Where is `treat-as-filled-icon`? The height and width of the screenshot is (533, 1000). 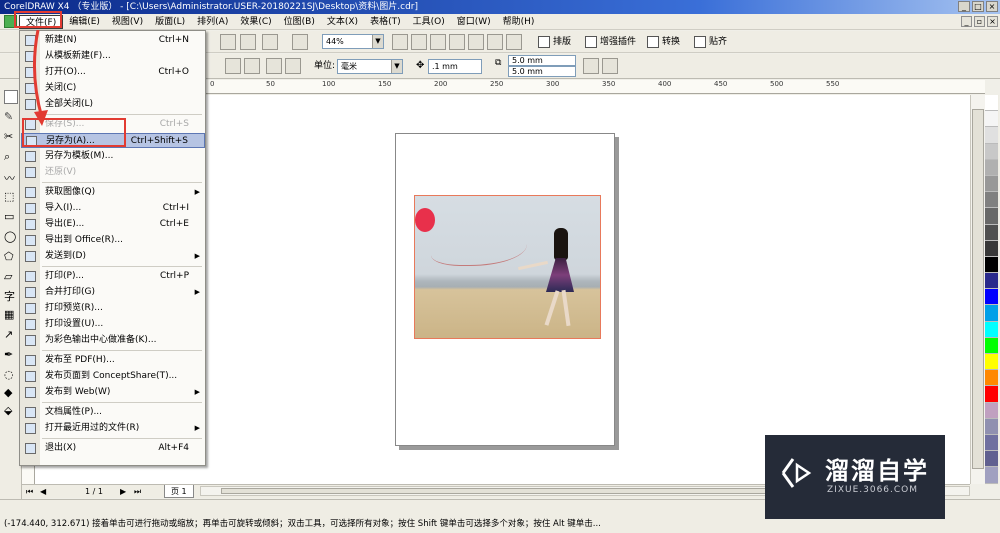
treat-as-filled-icon is located at coordinates (591, 66).